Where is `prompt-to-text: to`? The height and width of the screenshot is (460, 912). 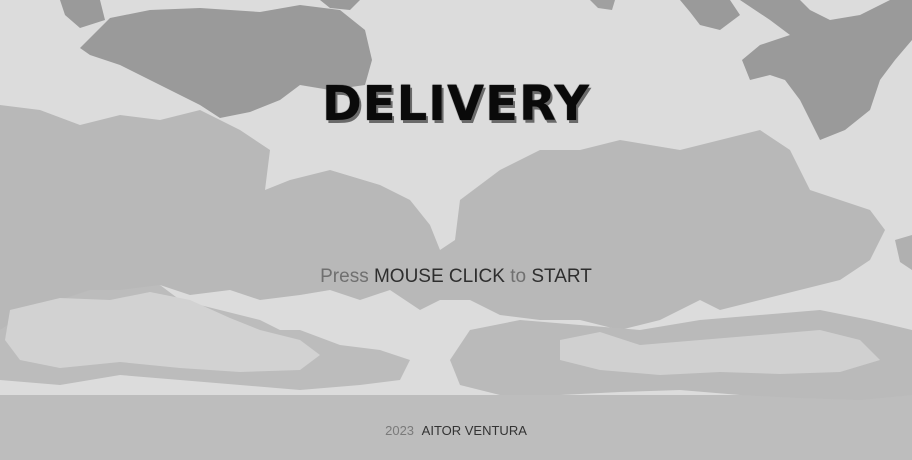 prompt-to-text: to is located at coordinates (518, 276).